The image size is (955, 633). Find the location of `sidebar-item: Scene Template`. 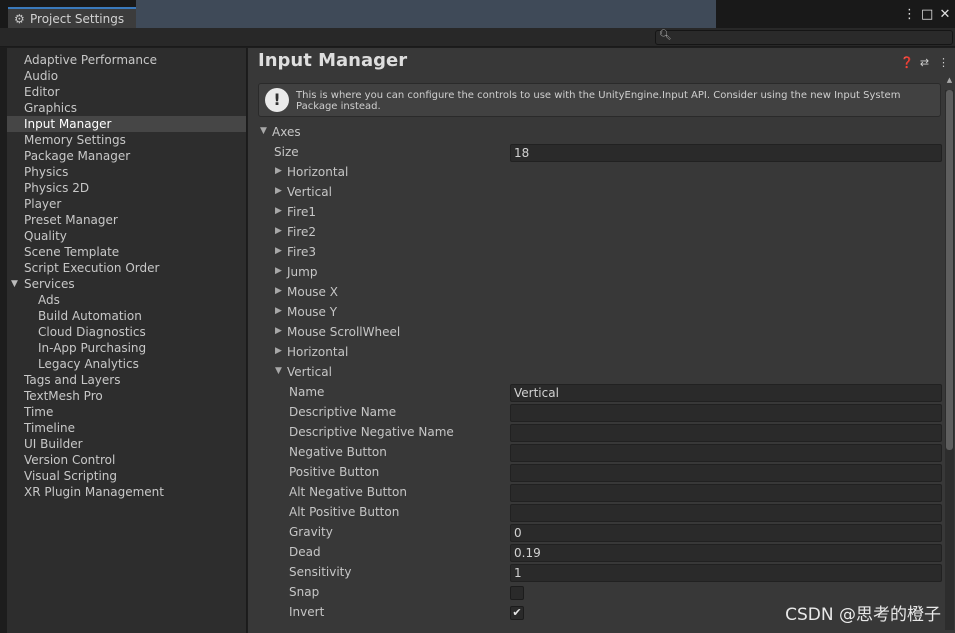

sidebar-item: Scene Template is located at coordinates (126, 252).